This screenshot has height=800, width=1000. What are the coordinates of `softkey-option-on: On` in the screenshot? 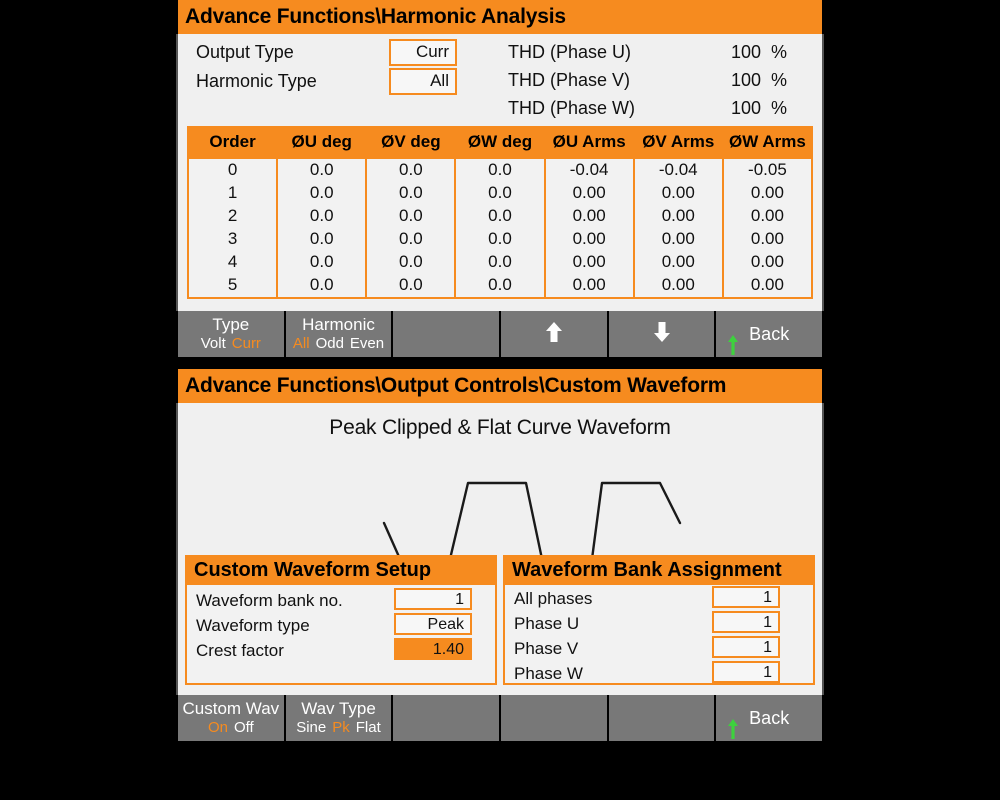 It's located at (218, 727).